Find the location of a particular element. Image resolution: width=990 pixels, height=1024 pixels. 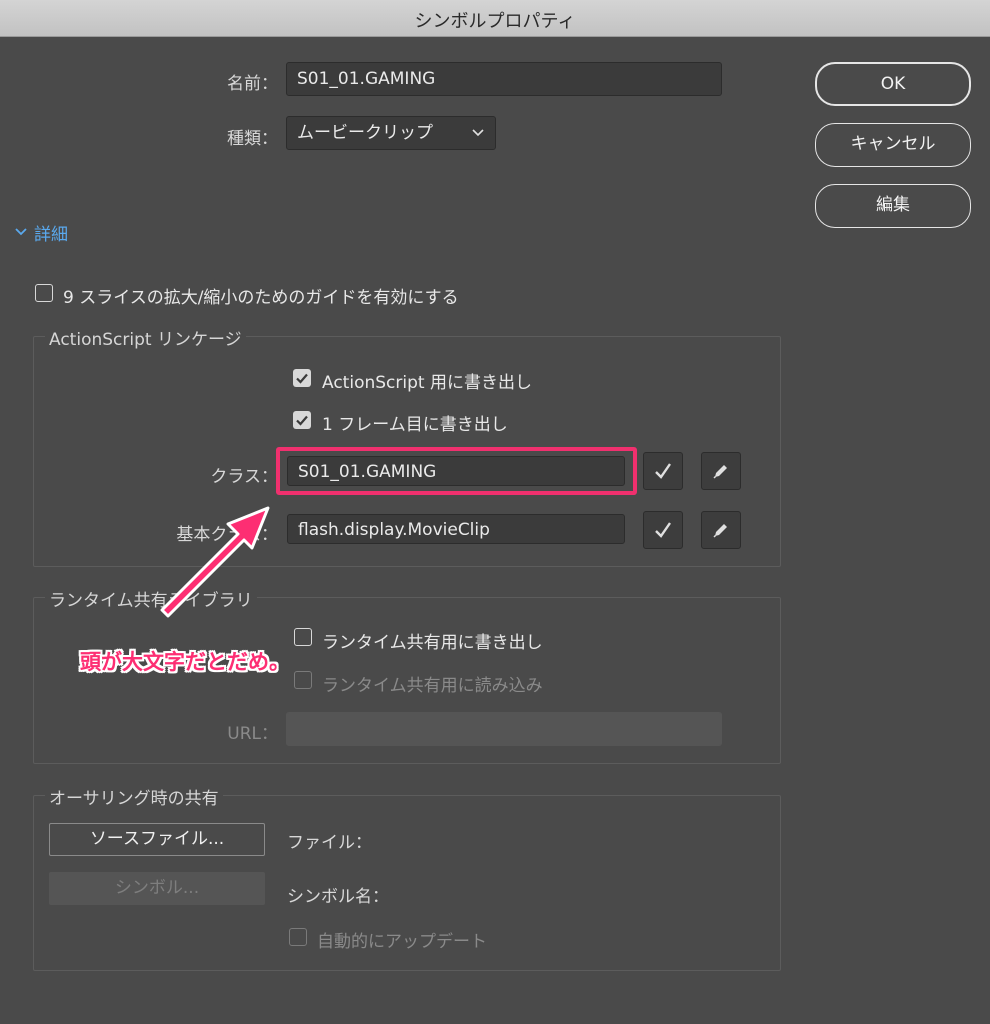

edit-class-button is located at coordinates (721, 471).